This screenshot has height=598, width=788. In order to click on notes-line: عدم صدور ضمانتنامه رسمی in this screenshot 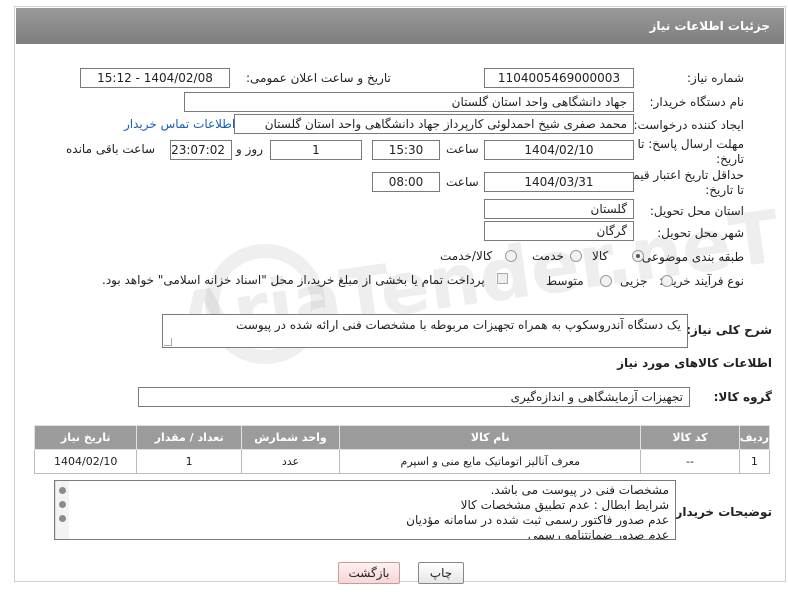, I will do `click(598, 534)`.